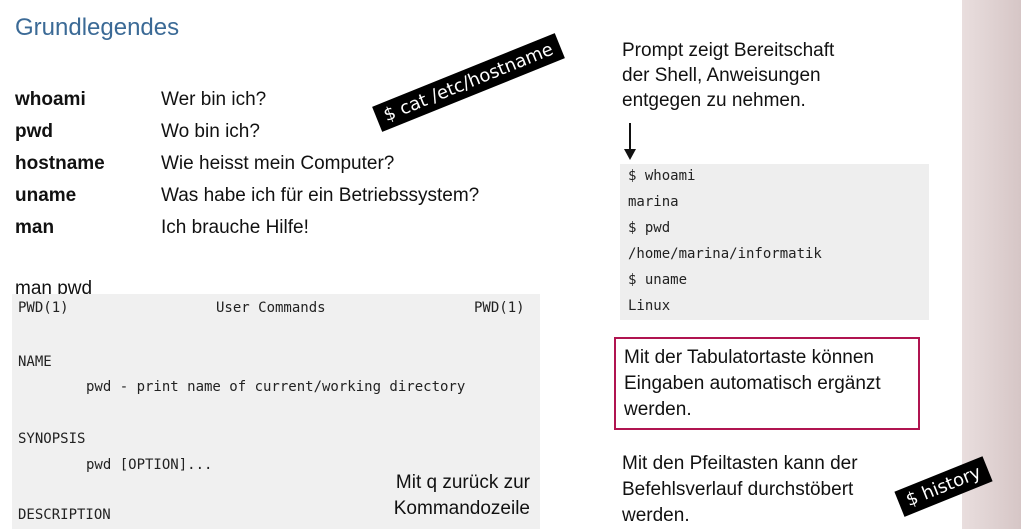 Image resolution: width=1021 pixels, height=529 pixels. Describe the element at coordinates (46, 195) in the screenshot. I see `command-name: uname` at that location.